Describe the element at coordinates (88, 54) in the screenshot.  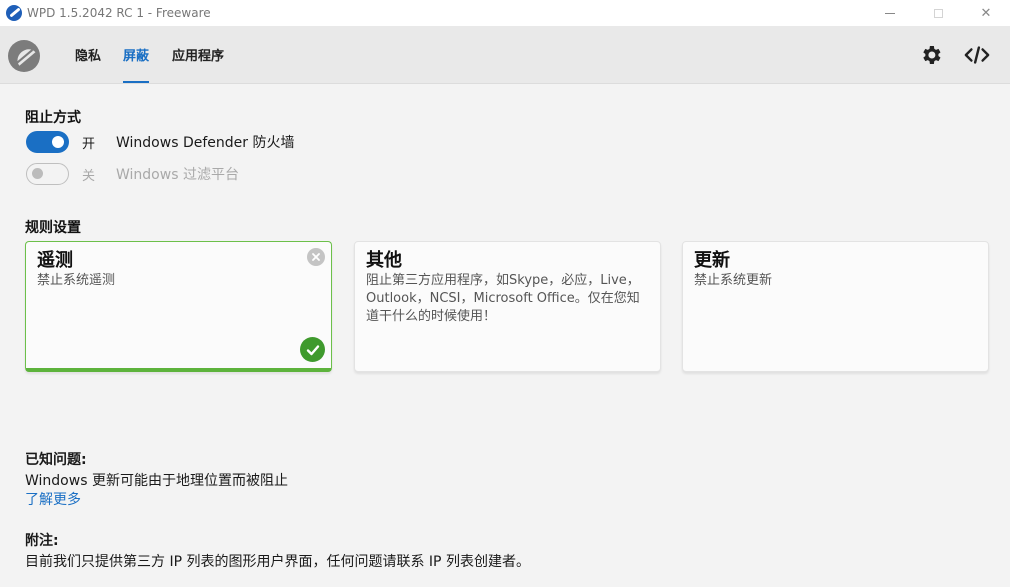
I see `tab-privacy: 隐私` at that location.